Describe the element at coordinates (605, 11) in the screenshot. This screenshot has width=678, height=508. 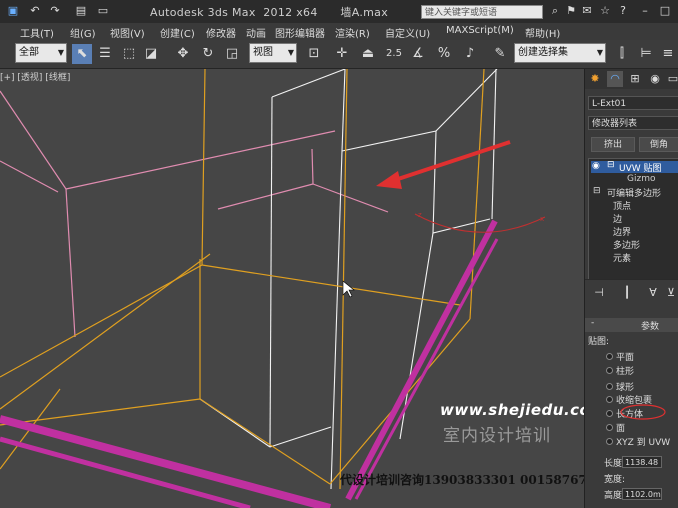
I see `favorites-icon: ☆` at that location.